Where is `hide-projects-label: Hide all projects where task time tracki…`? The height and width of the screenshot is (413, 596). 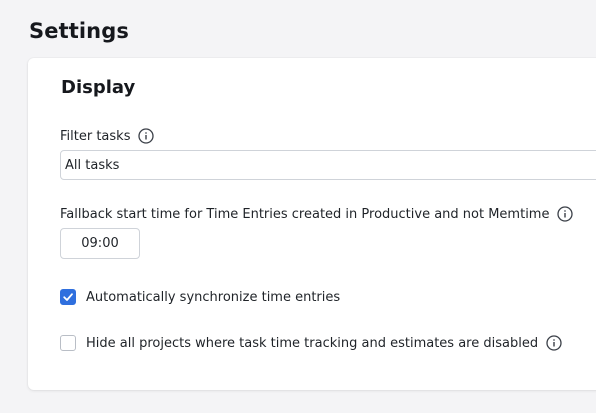
hide-projects-label: Hide all projects where task time tracki… is located at coordinates (312, 343).